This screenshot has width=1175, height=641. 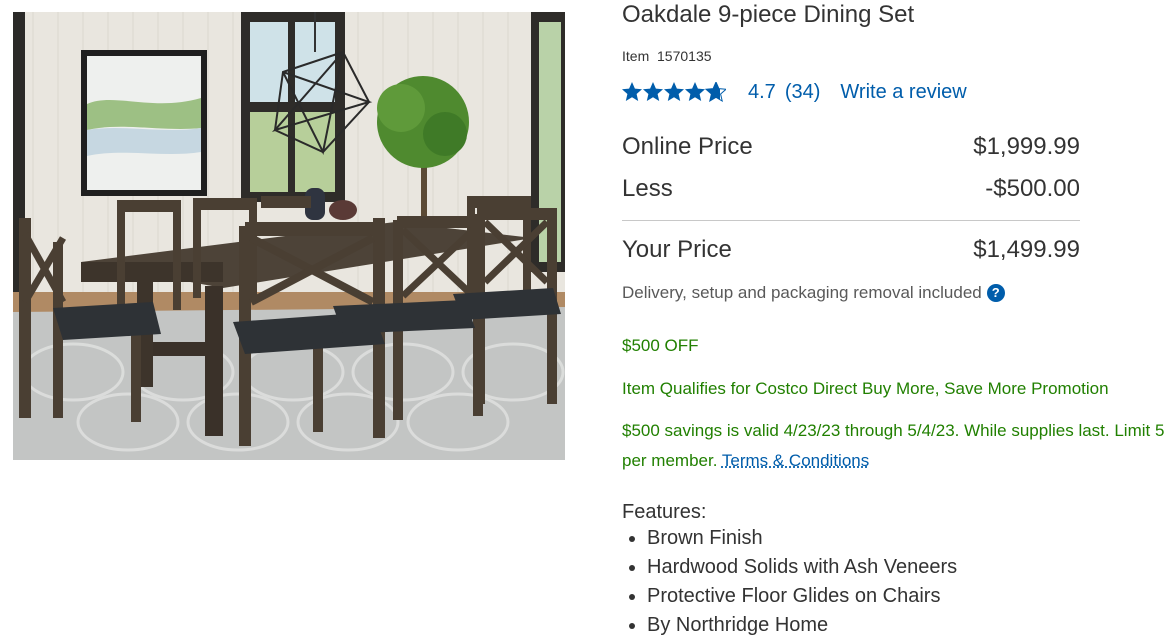 I want to click on discount-row: Less -$500.00, so click(x=851, y=189).